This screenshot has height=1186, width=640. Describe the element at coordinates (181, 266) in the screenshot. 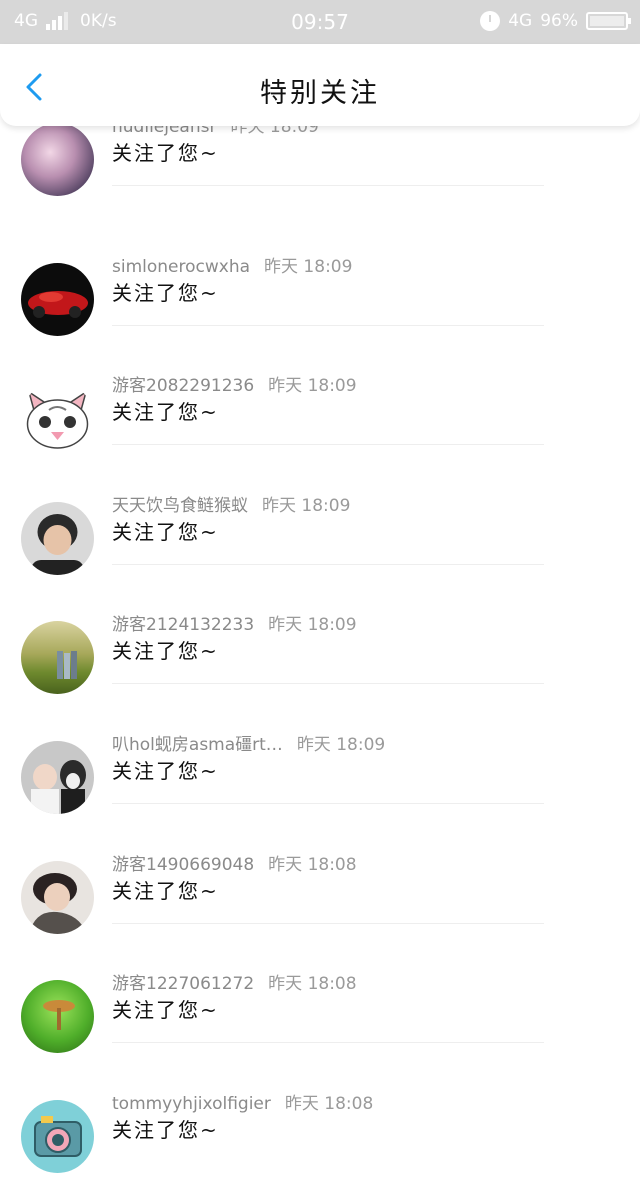

I see `user-name: simlonerocwxha` at that location.